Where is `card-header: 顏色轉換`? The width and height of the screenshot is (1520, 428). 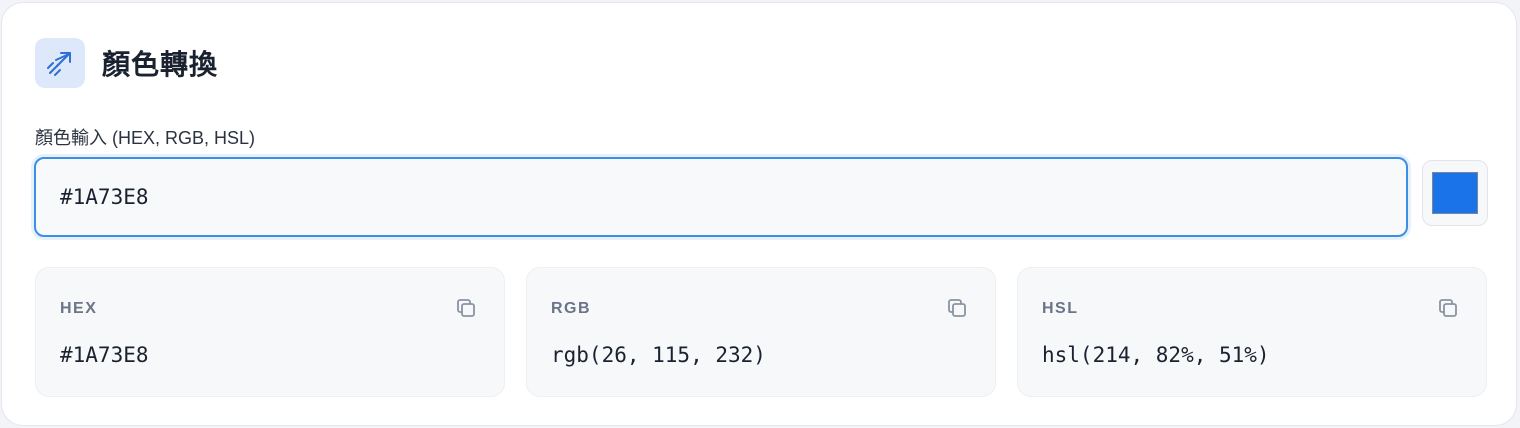
card-header: 顏色轉換 is located at coordinates (126, 63).